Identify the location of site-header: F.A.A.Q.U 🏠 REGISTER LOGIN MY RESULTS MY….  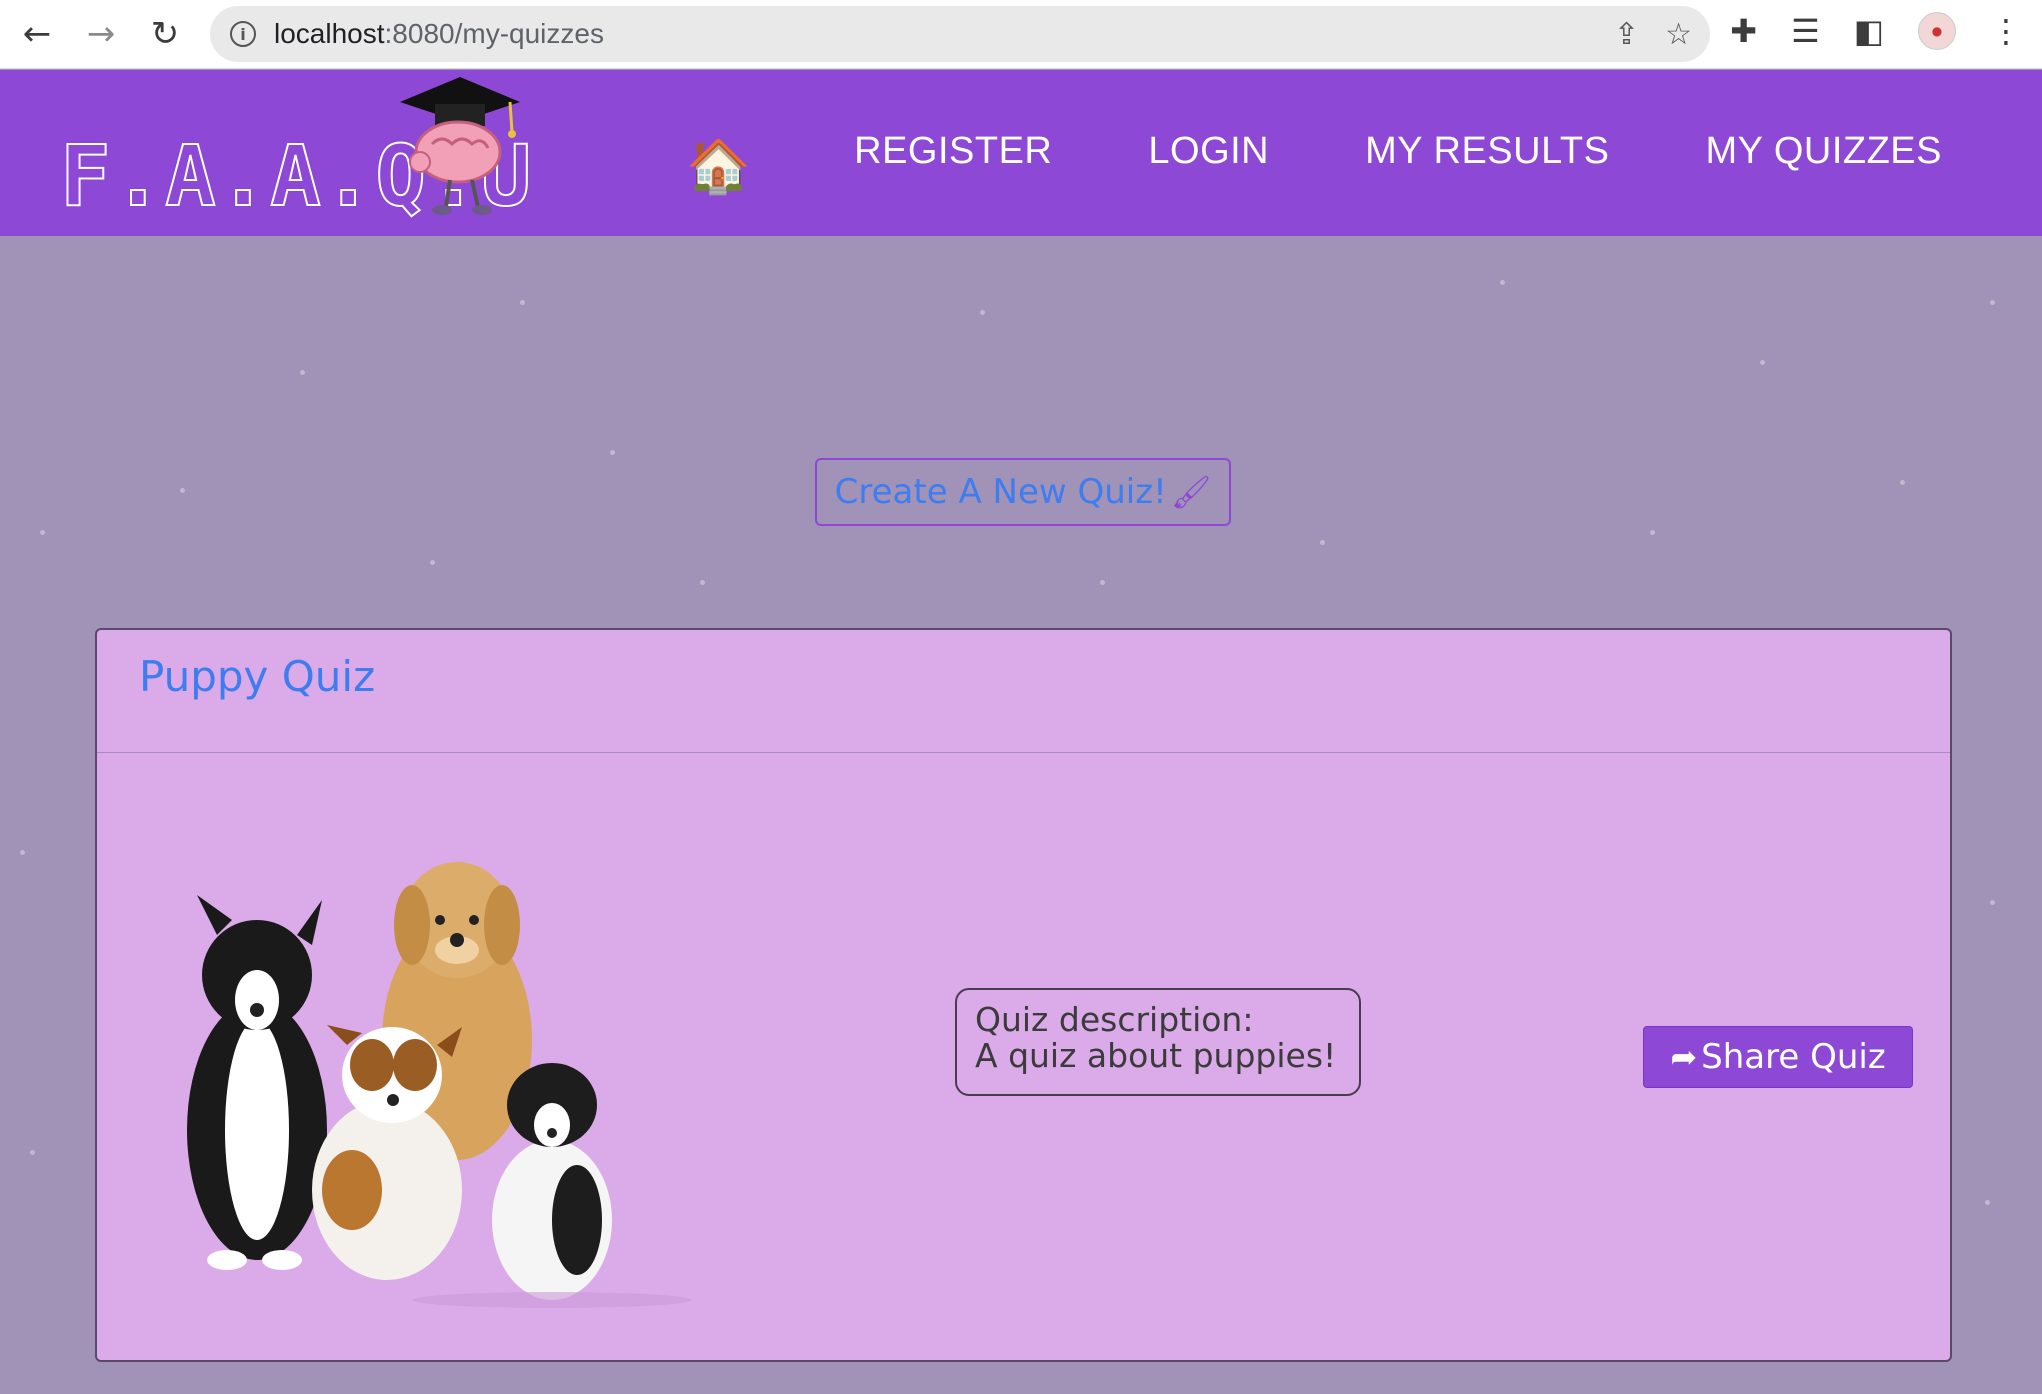
(1021, 153).